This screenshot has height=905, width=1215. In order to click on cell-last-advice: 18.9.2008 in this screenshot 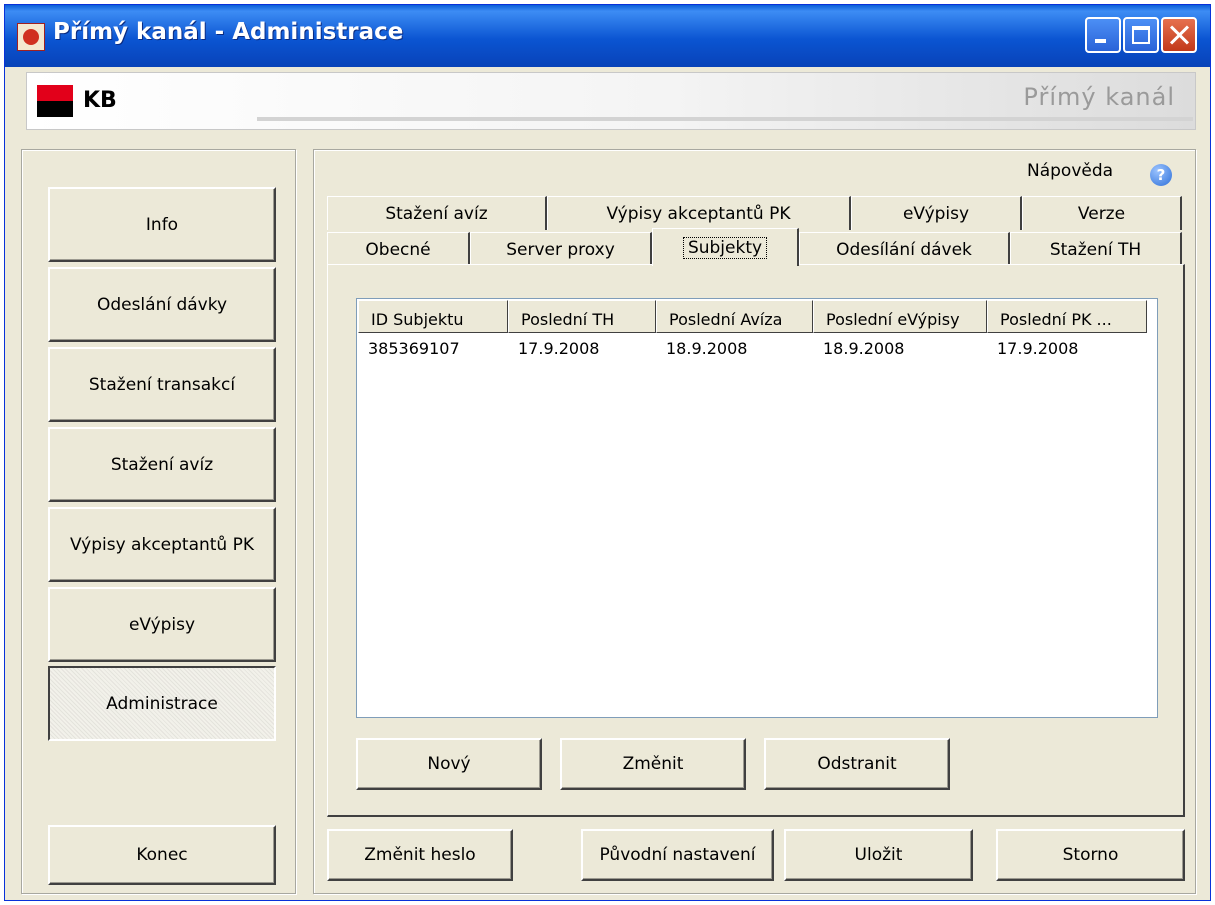, I will do `click(707, 348)`.